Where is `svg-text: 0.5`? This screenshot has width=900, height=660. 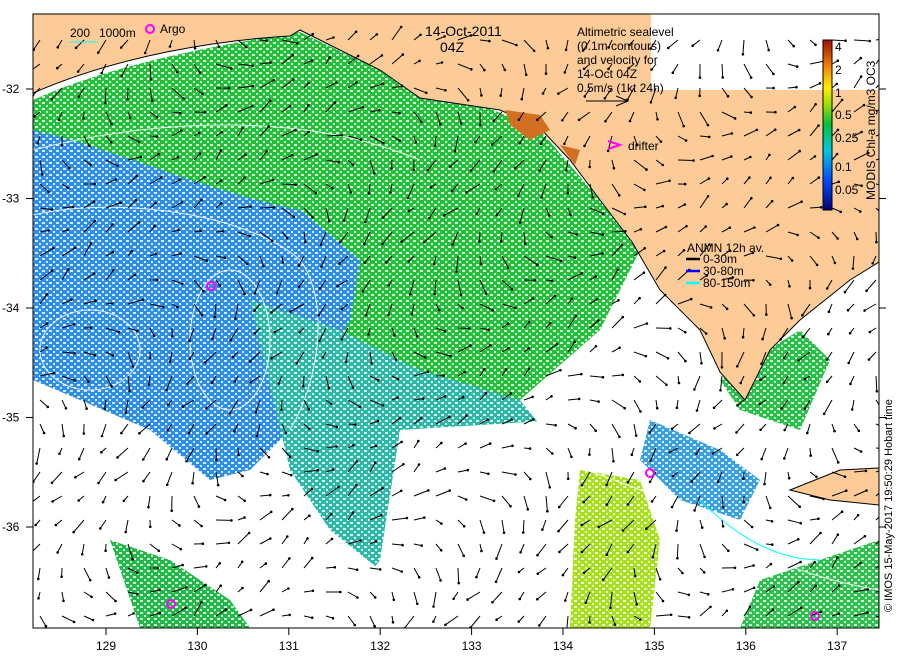
svg-text: 0.5 is located at coordinates (843, 115).